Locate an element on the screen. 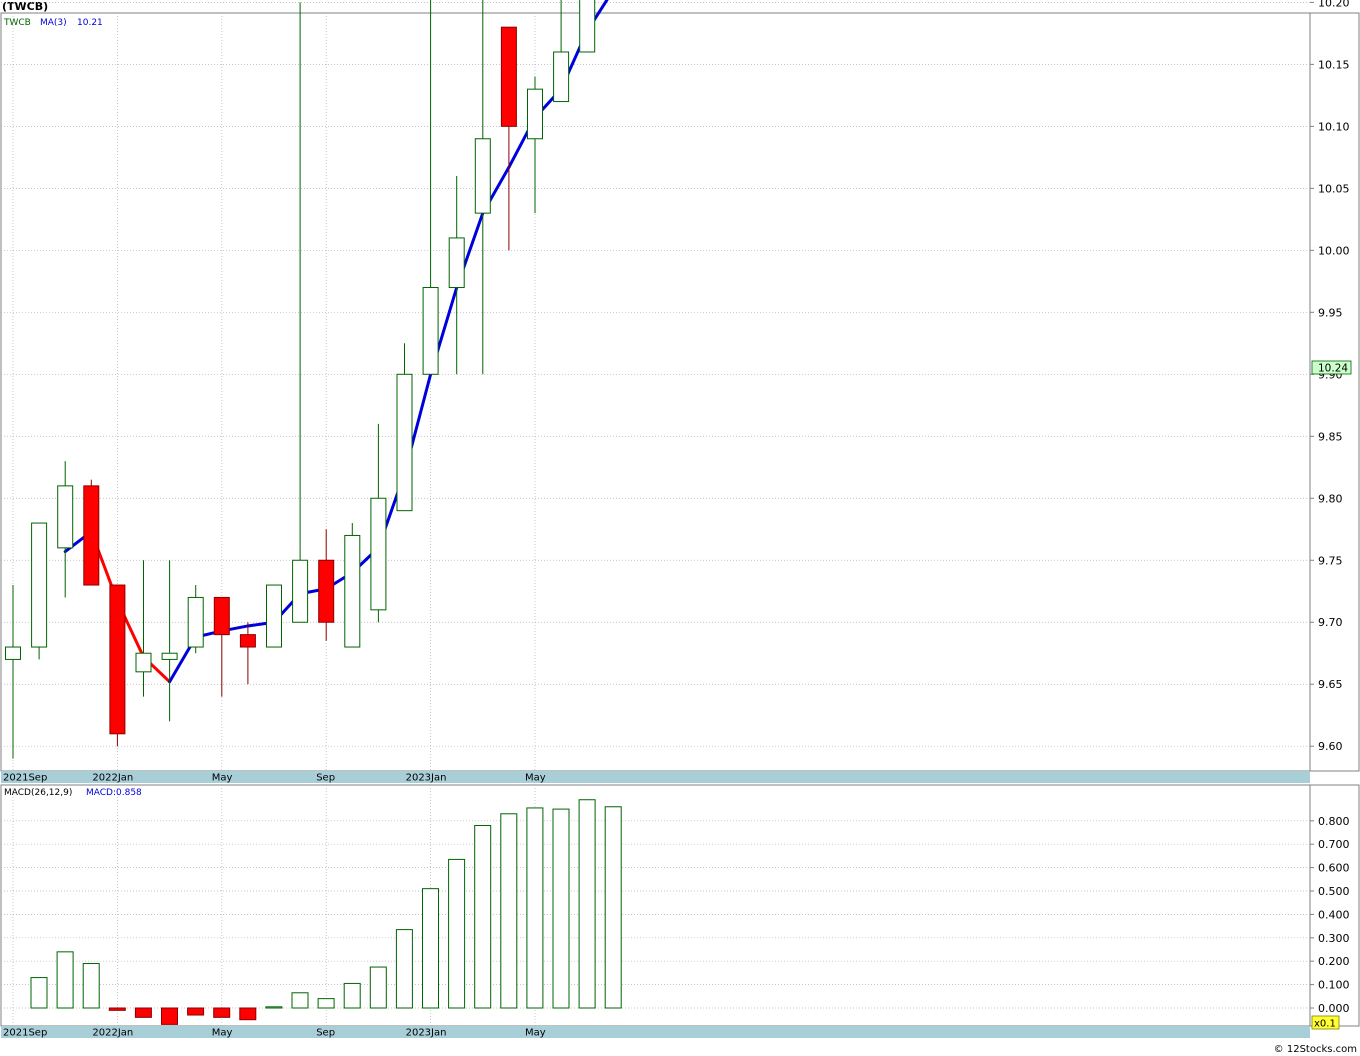 This screenshot has width=1360, height=1056. price-y-tick-label: 10.10 is located at coordinates (1334, 126).